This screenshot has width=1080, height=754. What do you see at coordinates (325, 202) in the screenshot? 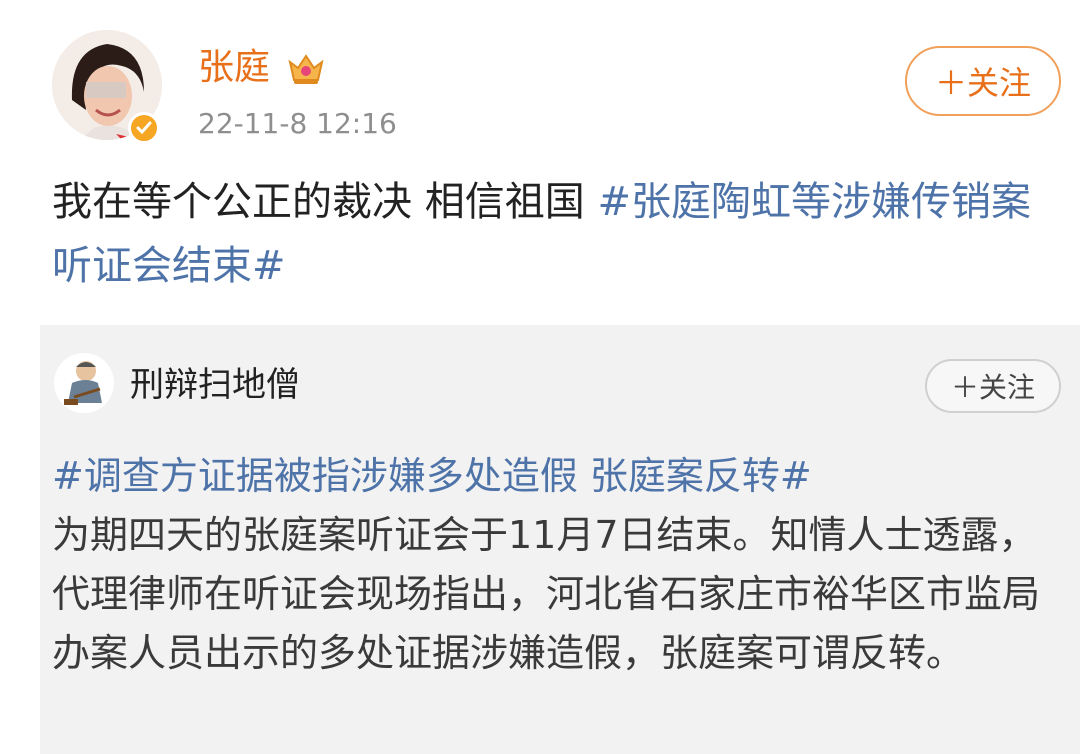
I see `post-text: 我在等个公正的裁决 相信祖国` at bounding box center [325, 202].